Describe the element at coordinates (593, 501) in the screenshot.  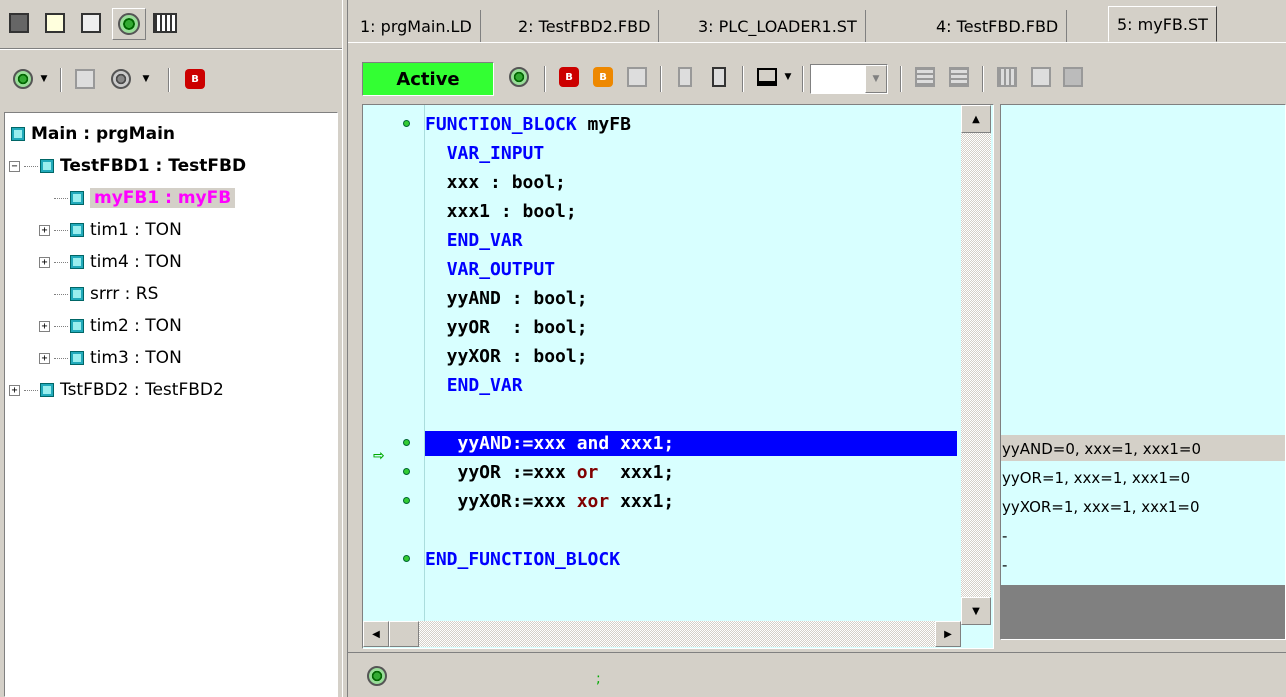
I see `code-keyword: xor` at that location.